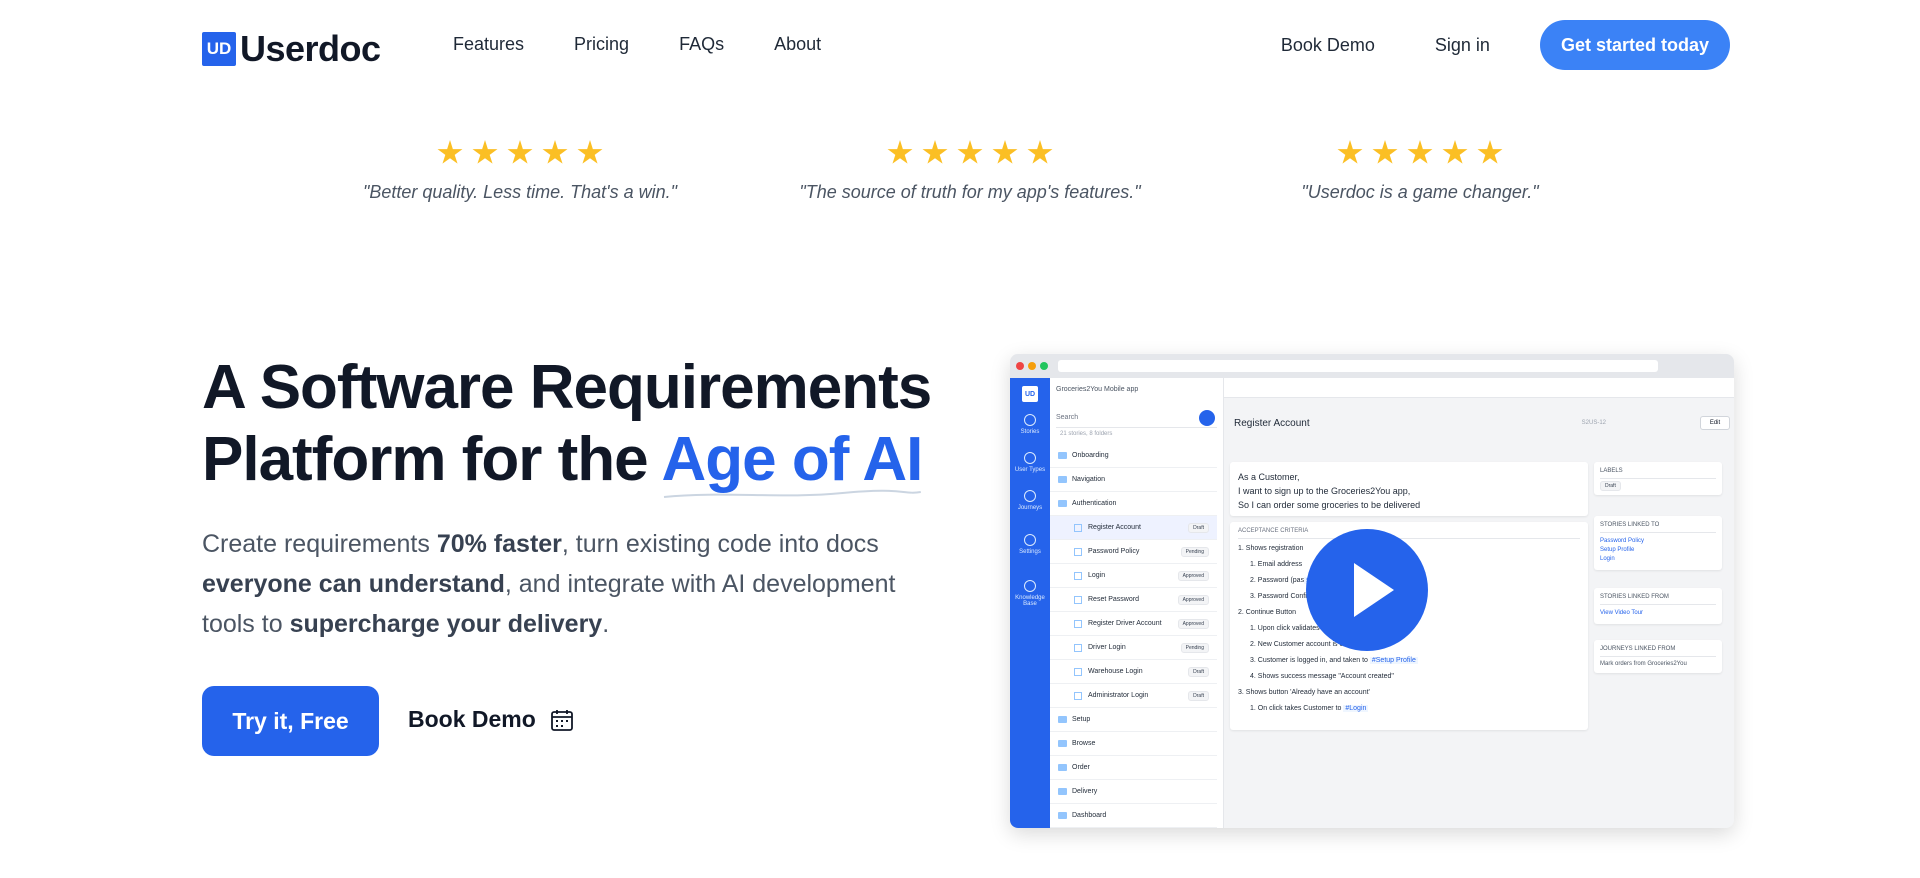  Describe the element at coordinates (601, 44) in the screenshot. I see `nav-link-pricing: Pricing` at that location.